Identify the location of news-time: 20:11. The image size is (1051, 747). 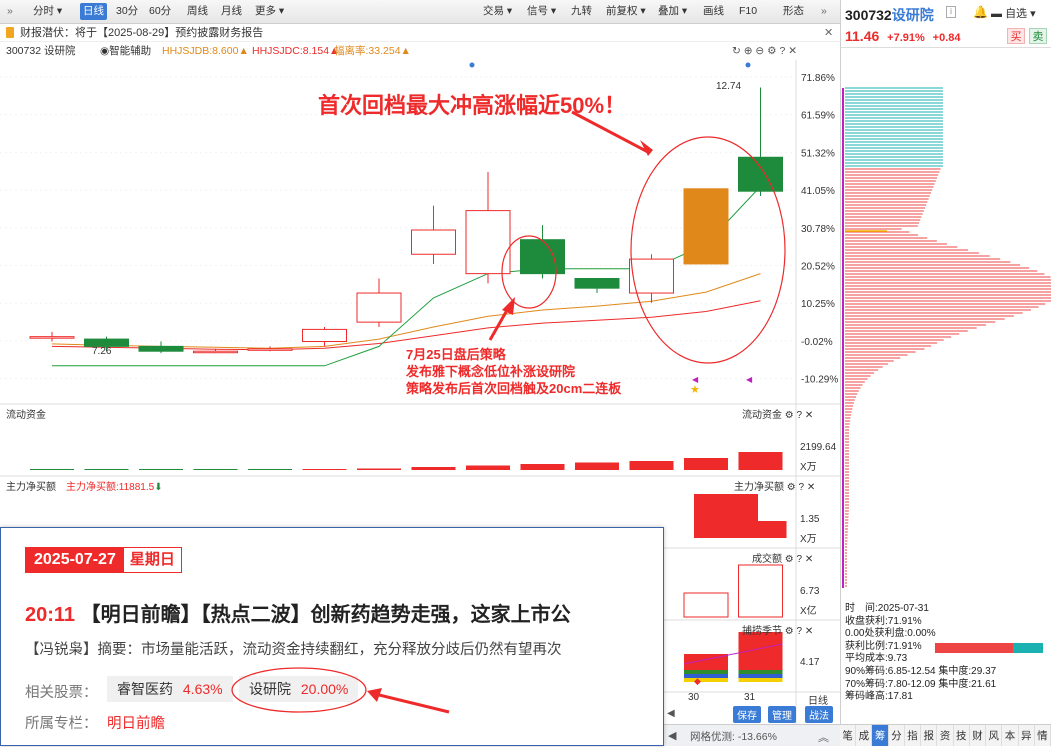
(50, 615).